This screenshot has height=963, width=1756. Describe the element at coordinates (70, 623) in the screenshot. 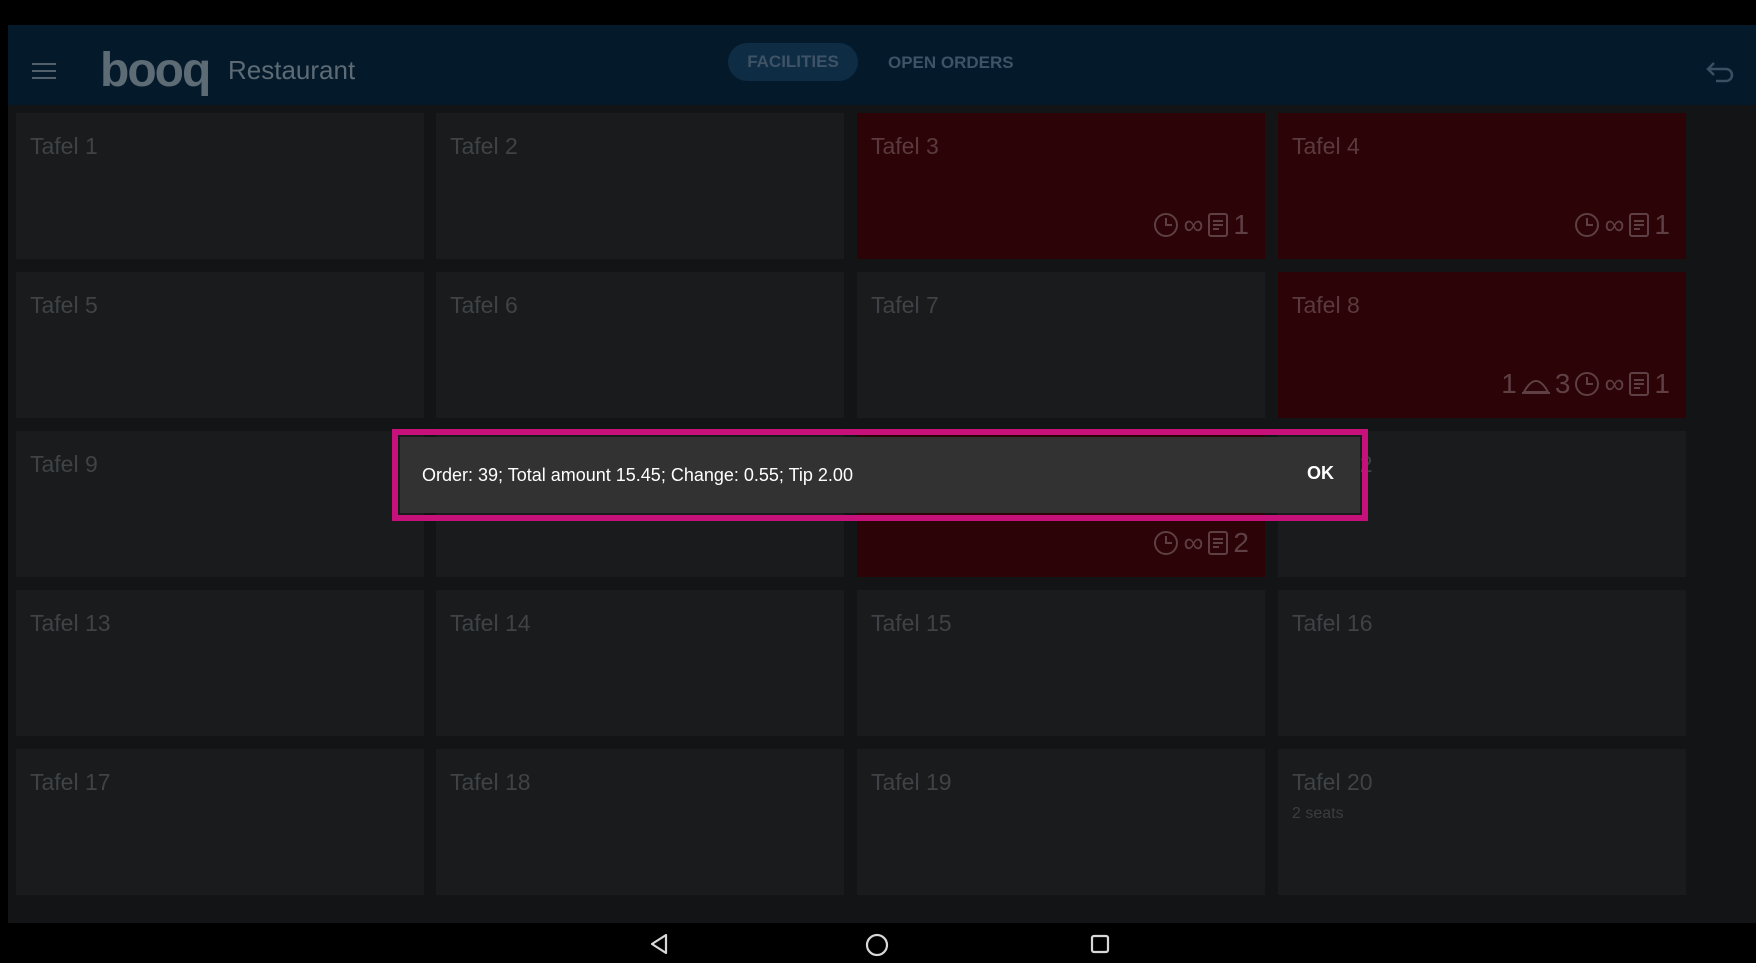

I see `table-name: Tafel 13` at that location.